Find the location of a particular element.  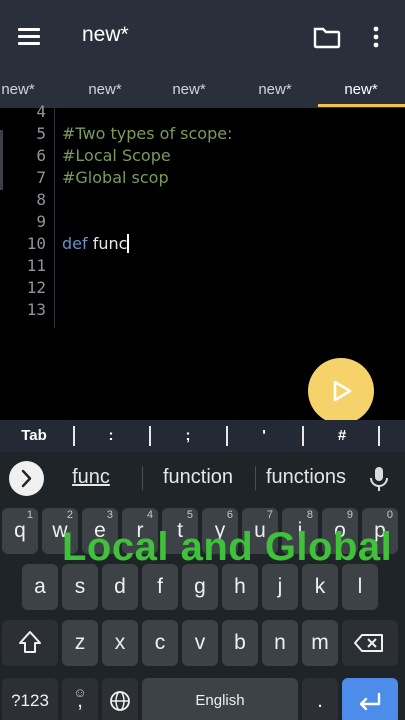

suggestion-strip: func function functions is located at coordinates (202, 478).